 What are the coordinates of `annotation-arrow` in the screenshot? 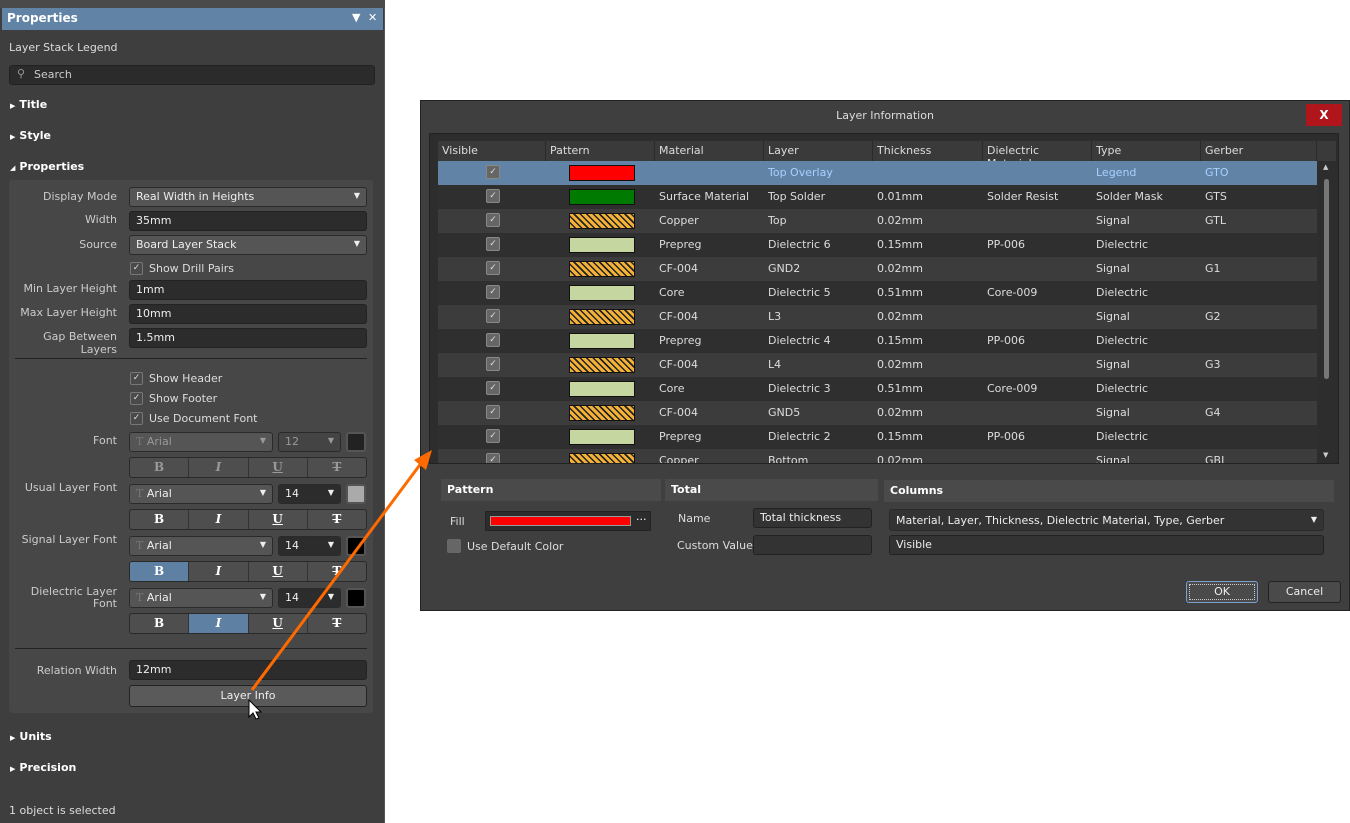 It's located at (340, 585).